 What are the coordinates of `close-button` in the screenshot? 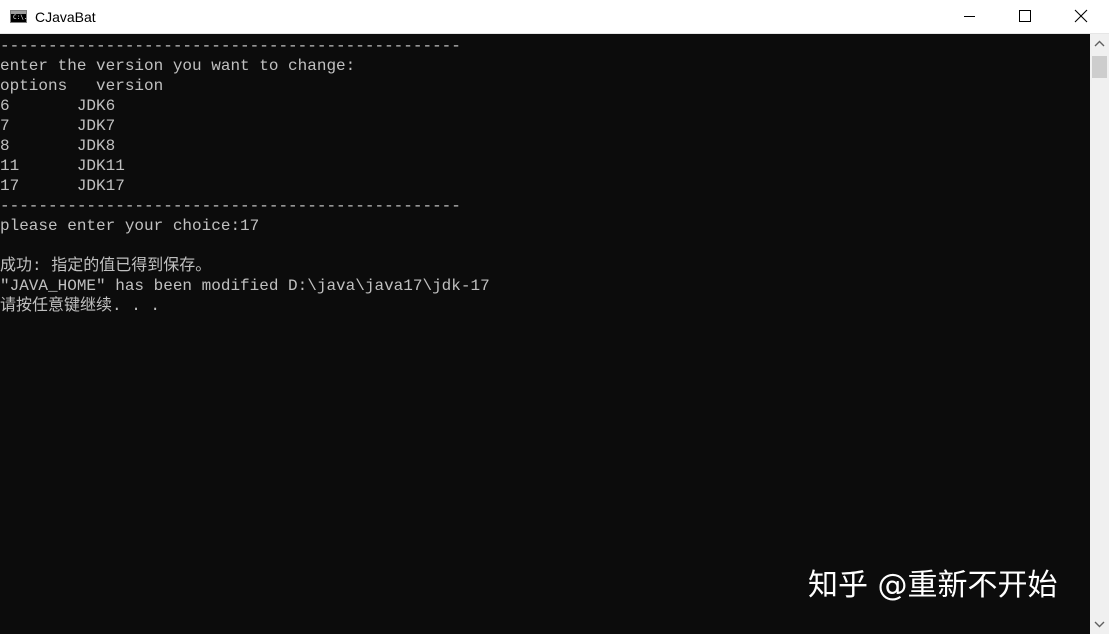 It's located at (1081, 16).